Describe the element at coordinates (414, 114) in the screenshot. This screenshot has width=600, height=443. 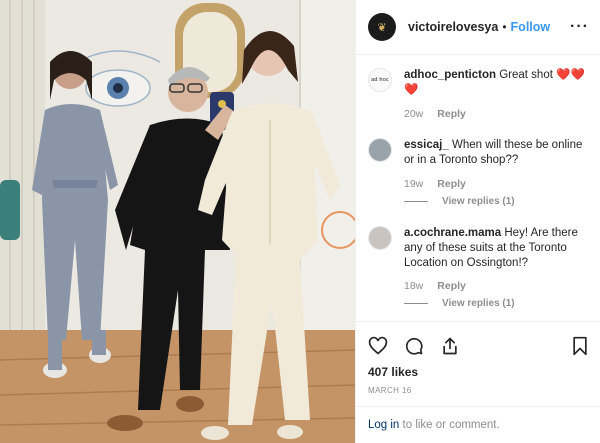
I see `comment-age: 20w` at that location.